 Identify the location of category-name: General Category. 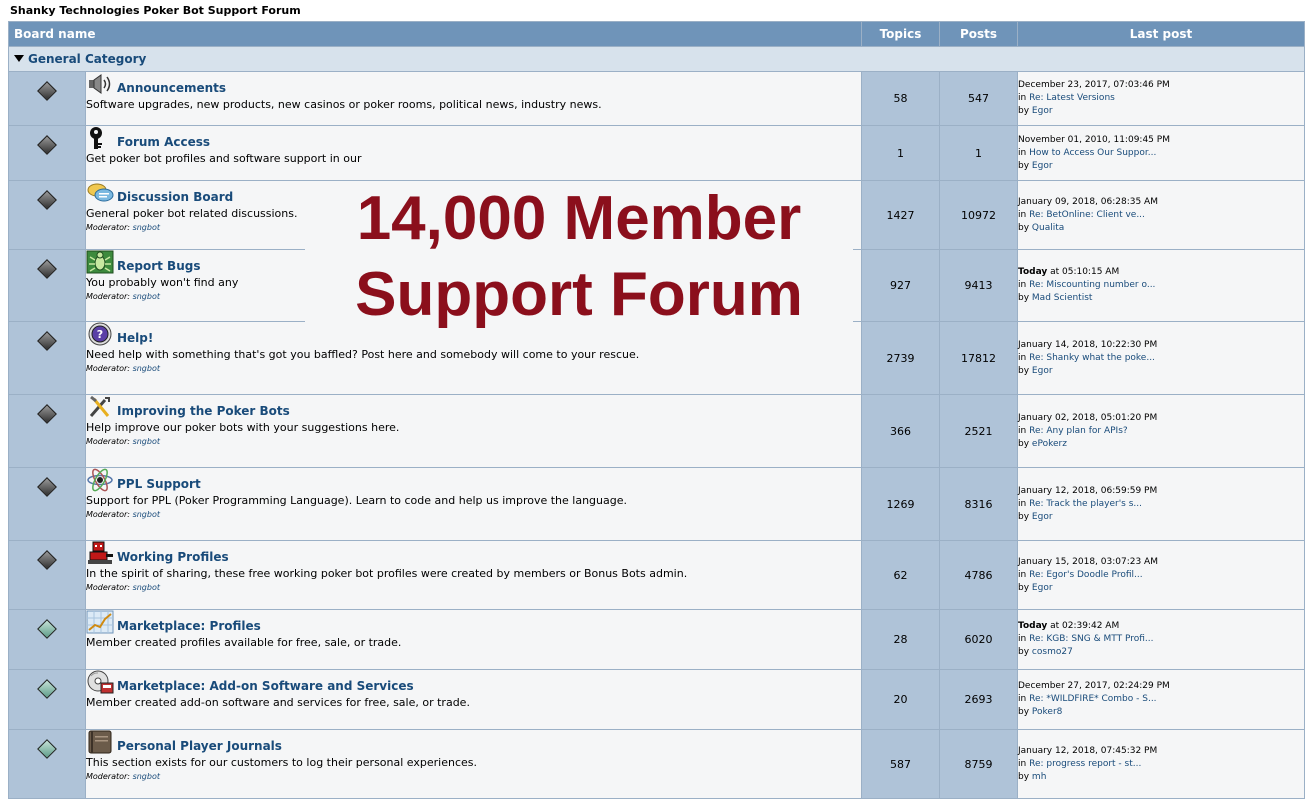
(87, 59).